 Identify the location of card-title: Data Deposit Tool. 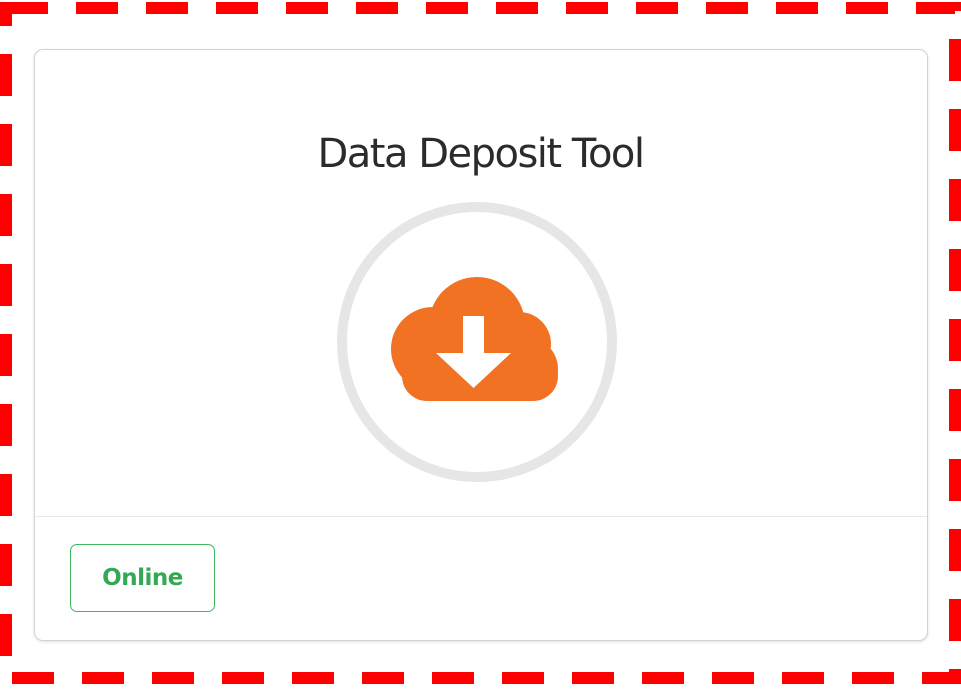
(481, 154).